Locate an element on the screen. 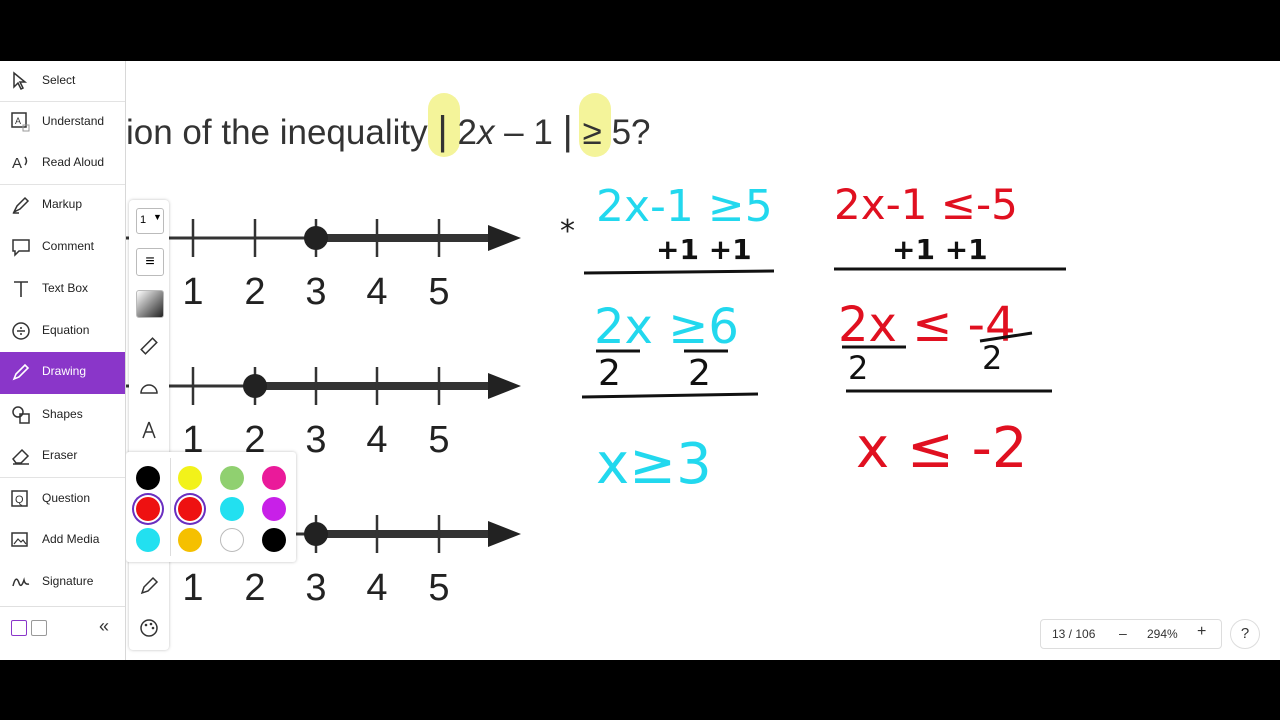 Image resolution: width=1280 pixels, height=720 pixels. opacity-gradient-icon is located at coordinates (150, 304).